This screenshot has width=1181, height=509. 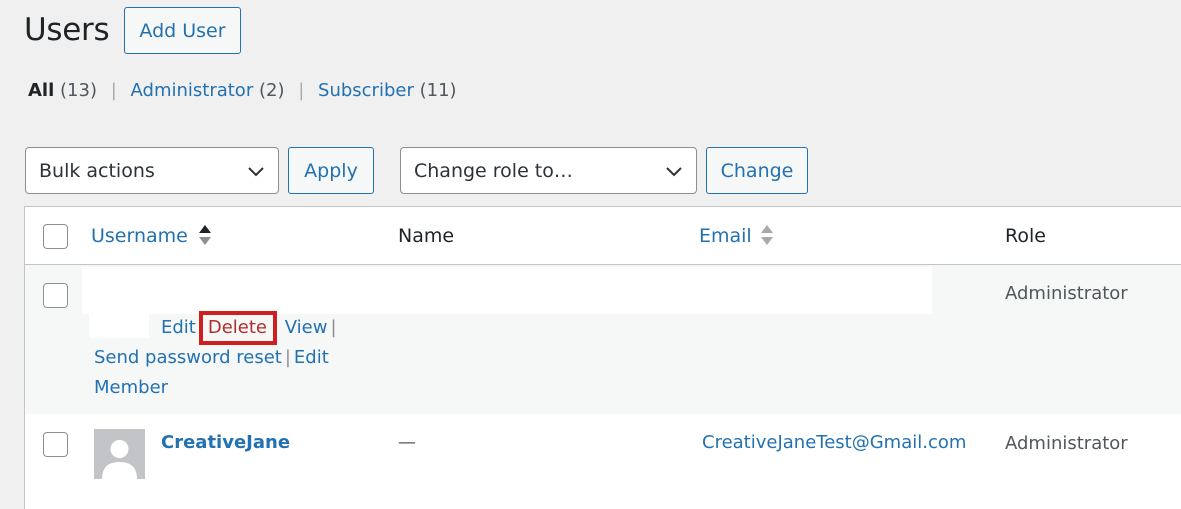 What do you see at coordinates (41, 90) in the screenshot?
I see `filter-all: All` at bounding box center [41, 90].